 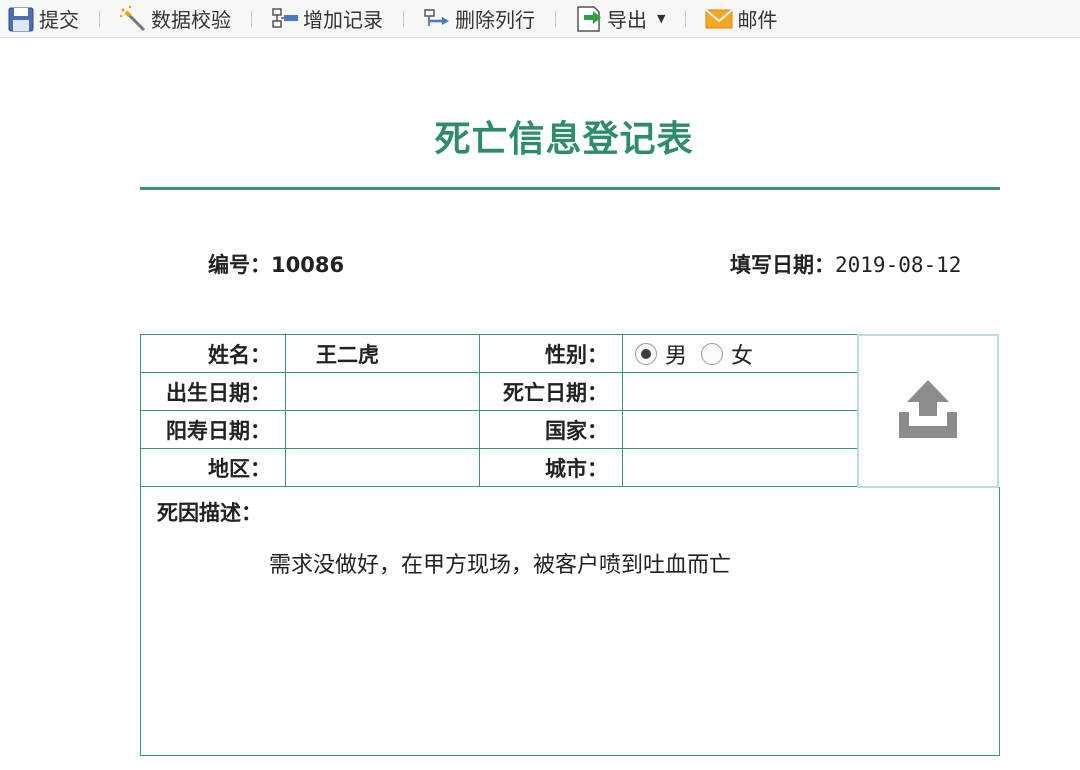 What do you see at coordinates (551, 467) in the screenshot?
I see `city-label: 城市：` at bounding box center [551, 467].